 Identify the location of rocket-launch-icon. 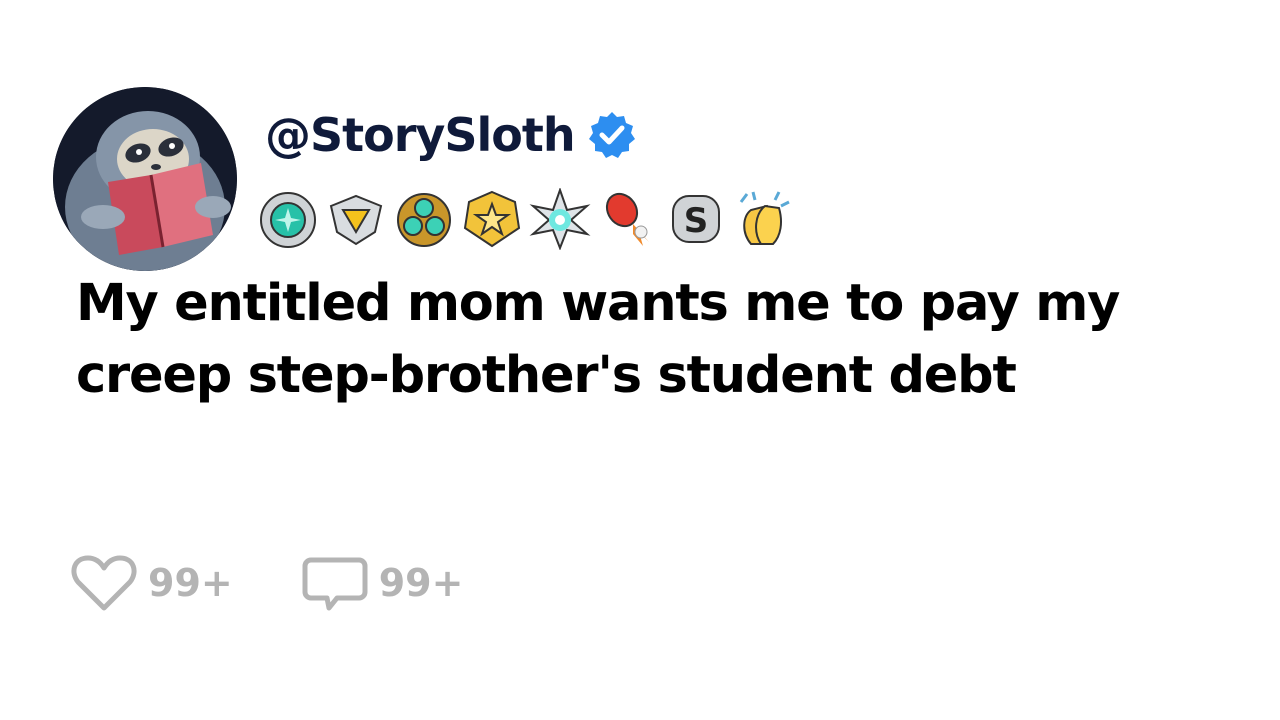
(628, 219).